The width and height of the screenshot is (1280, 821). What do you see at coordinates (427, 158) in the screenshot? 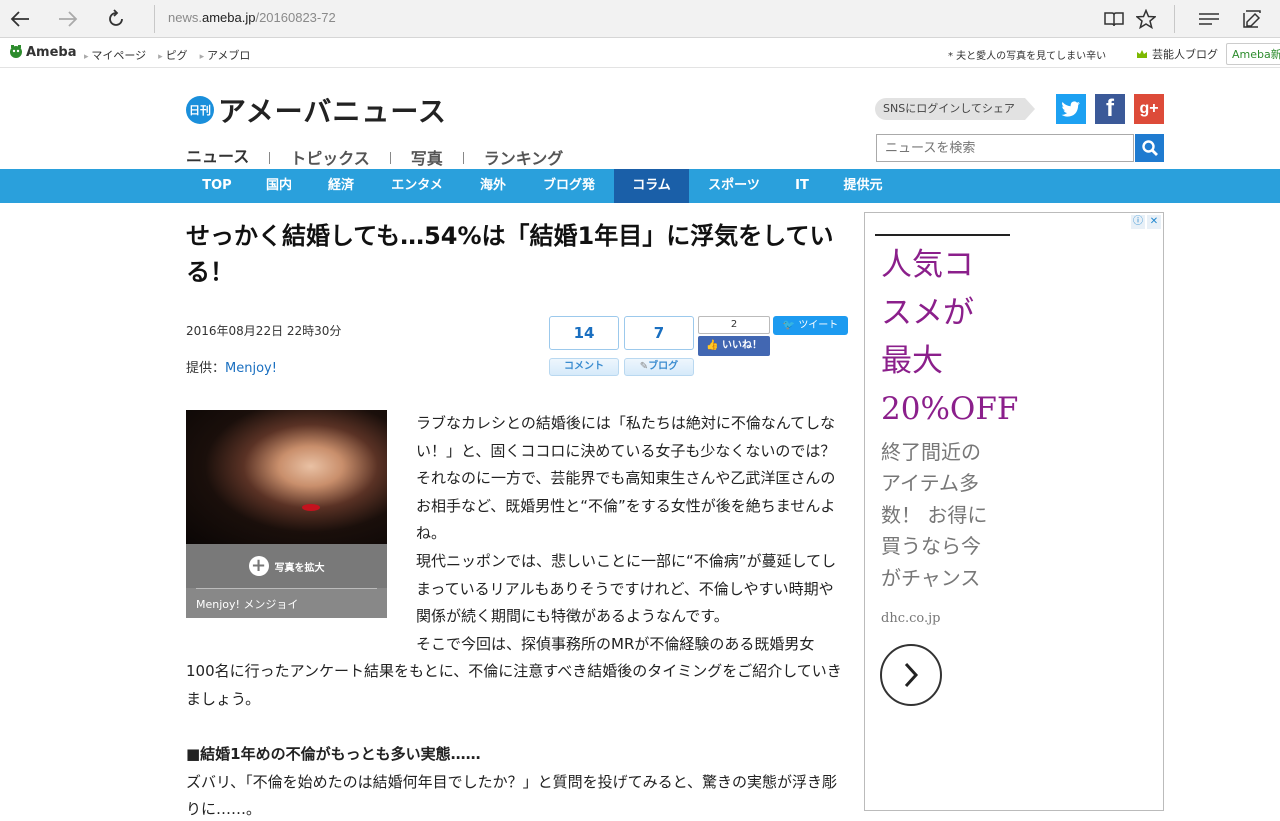
I see `tab-photos: 写真` at bounding box center [427, 158].